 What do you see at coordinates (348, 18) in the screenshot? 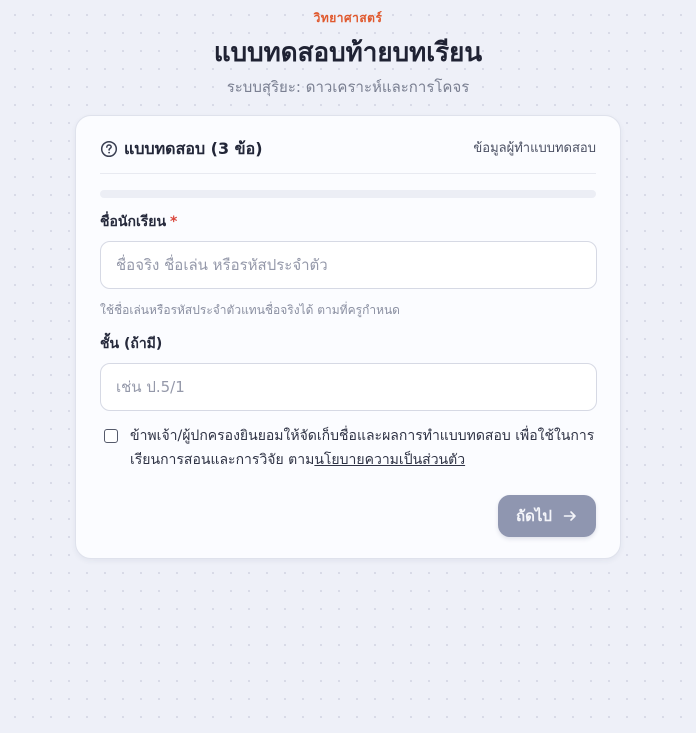
I see `subject-label: วิทยาศาสตร์` at bounding box center [348, 18].